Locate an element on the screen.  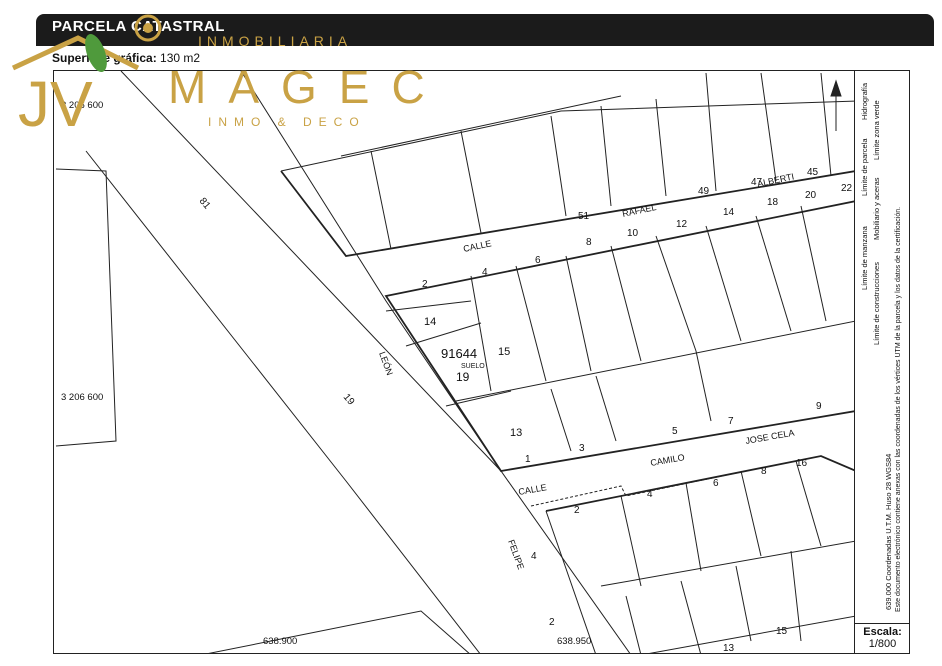
street-label: LEÓN is located at coordinates (386, 363).